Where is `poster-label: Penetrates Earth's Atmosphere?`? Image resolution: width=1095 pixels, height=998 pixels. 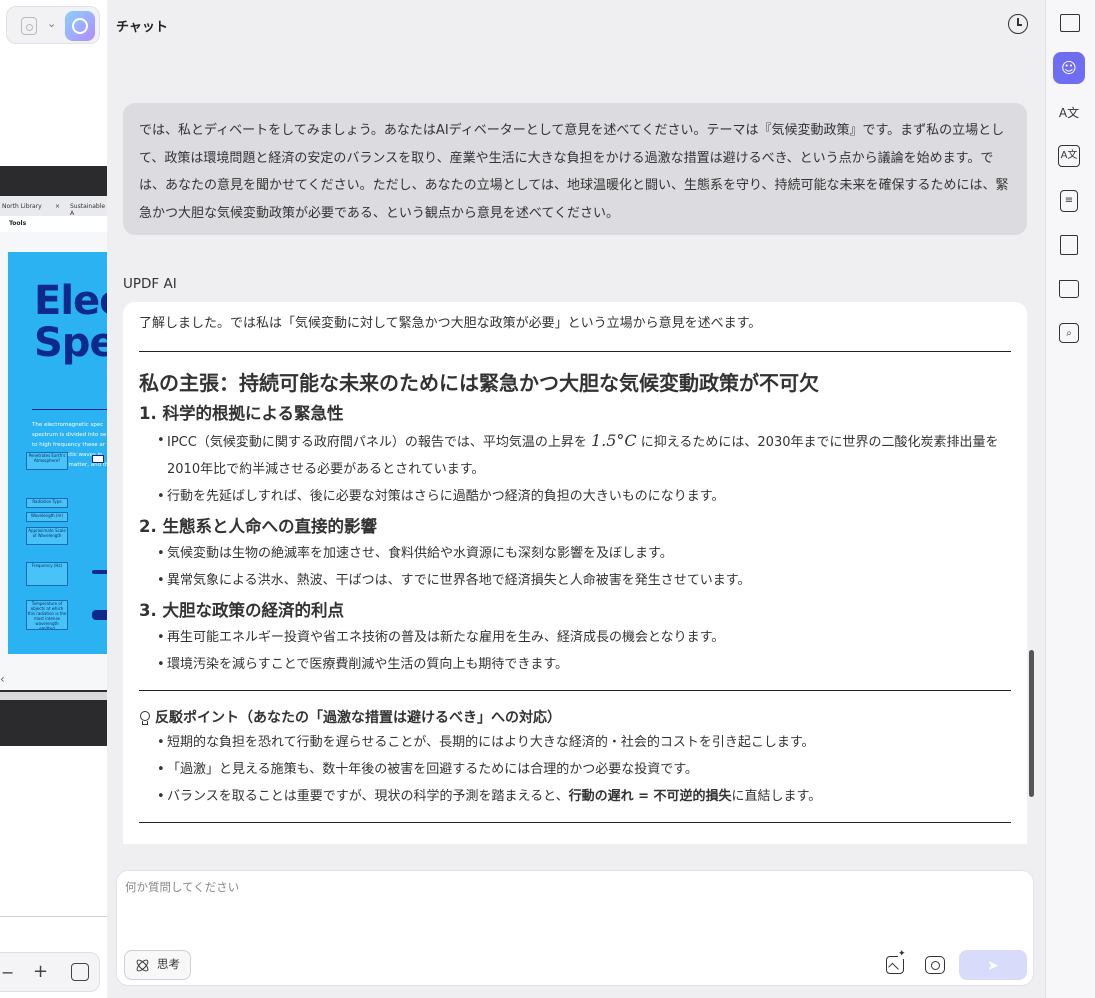 poster-label: Penetrates Earth's Atmosphere? is located at coordinates (47, 461).